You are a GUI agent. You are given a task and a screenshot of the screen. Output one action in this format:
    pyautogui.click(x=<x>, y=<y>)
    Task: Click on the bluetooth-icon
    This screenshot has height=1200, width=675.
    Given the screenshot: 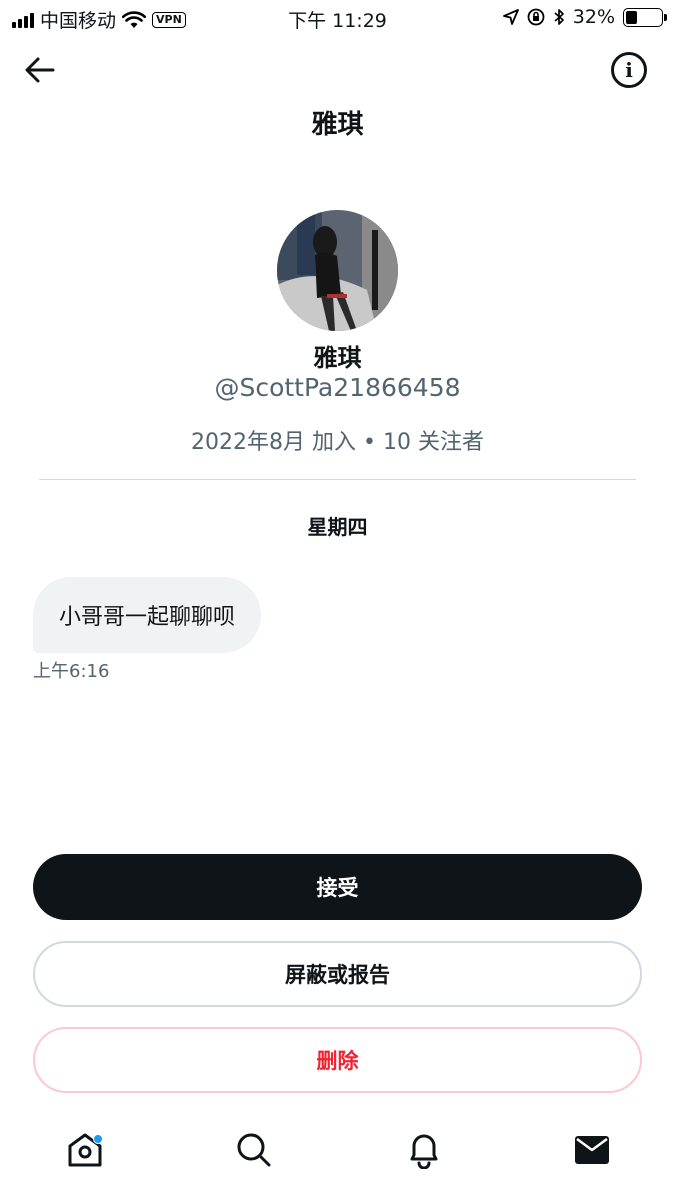 What is the action you would take?
    pyautogui.click(x=559, y=17)
    